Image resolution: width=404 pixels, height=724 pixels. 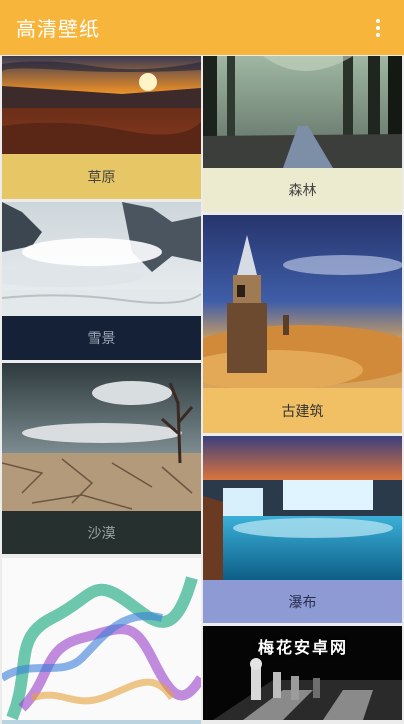 What do you see at coordinates (101, 259) in the screenshot?
I see `snow-image` at bounding box center [101, 259].